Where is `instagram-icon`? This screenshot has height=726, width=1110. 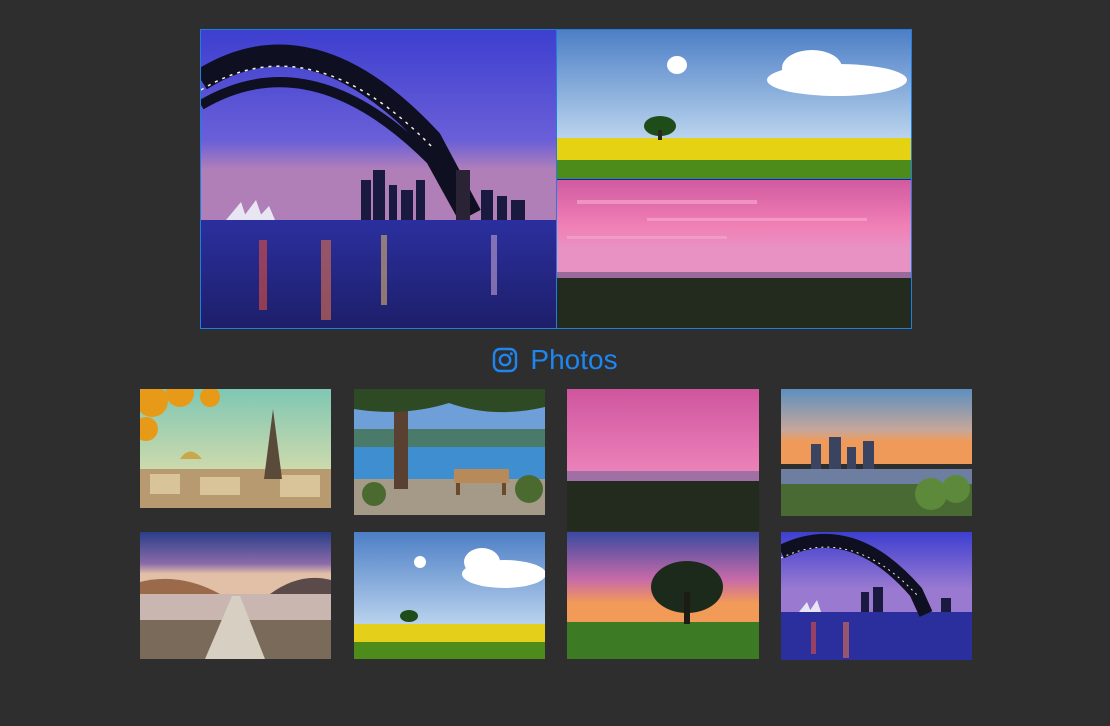
instagram-icon is located at coordinates (505, 360).